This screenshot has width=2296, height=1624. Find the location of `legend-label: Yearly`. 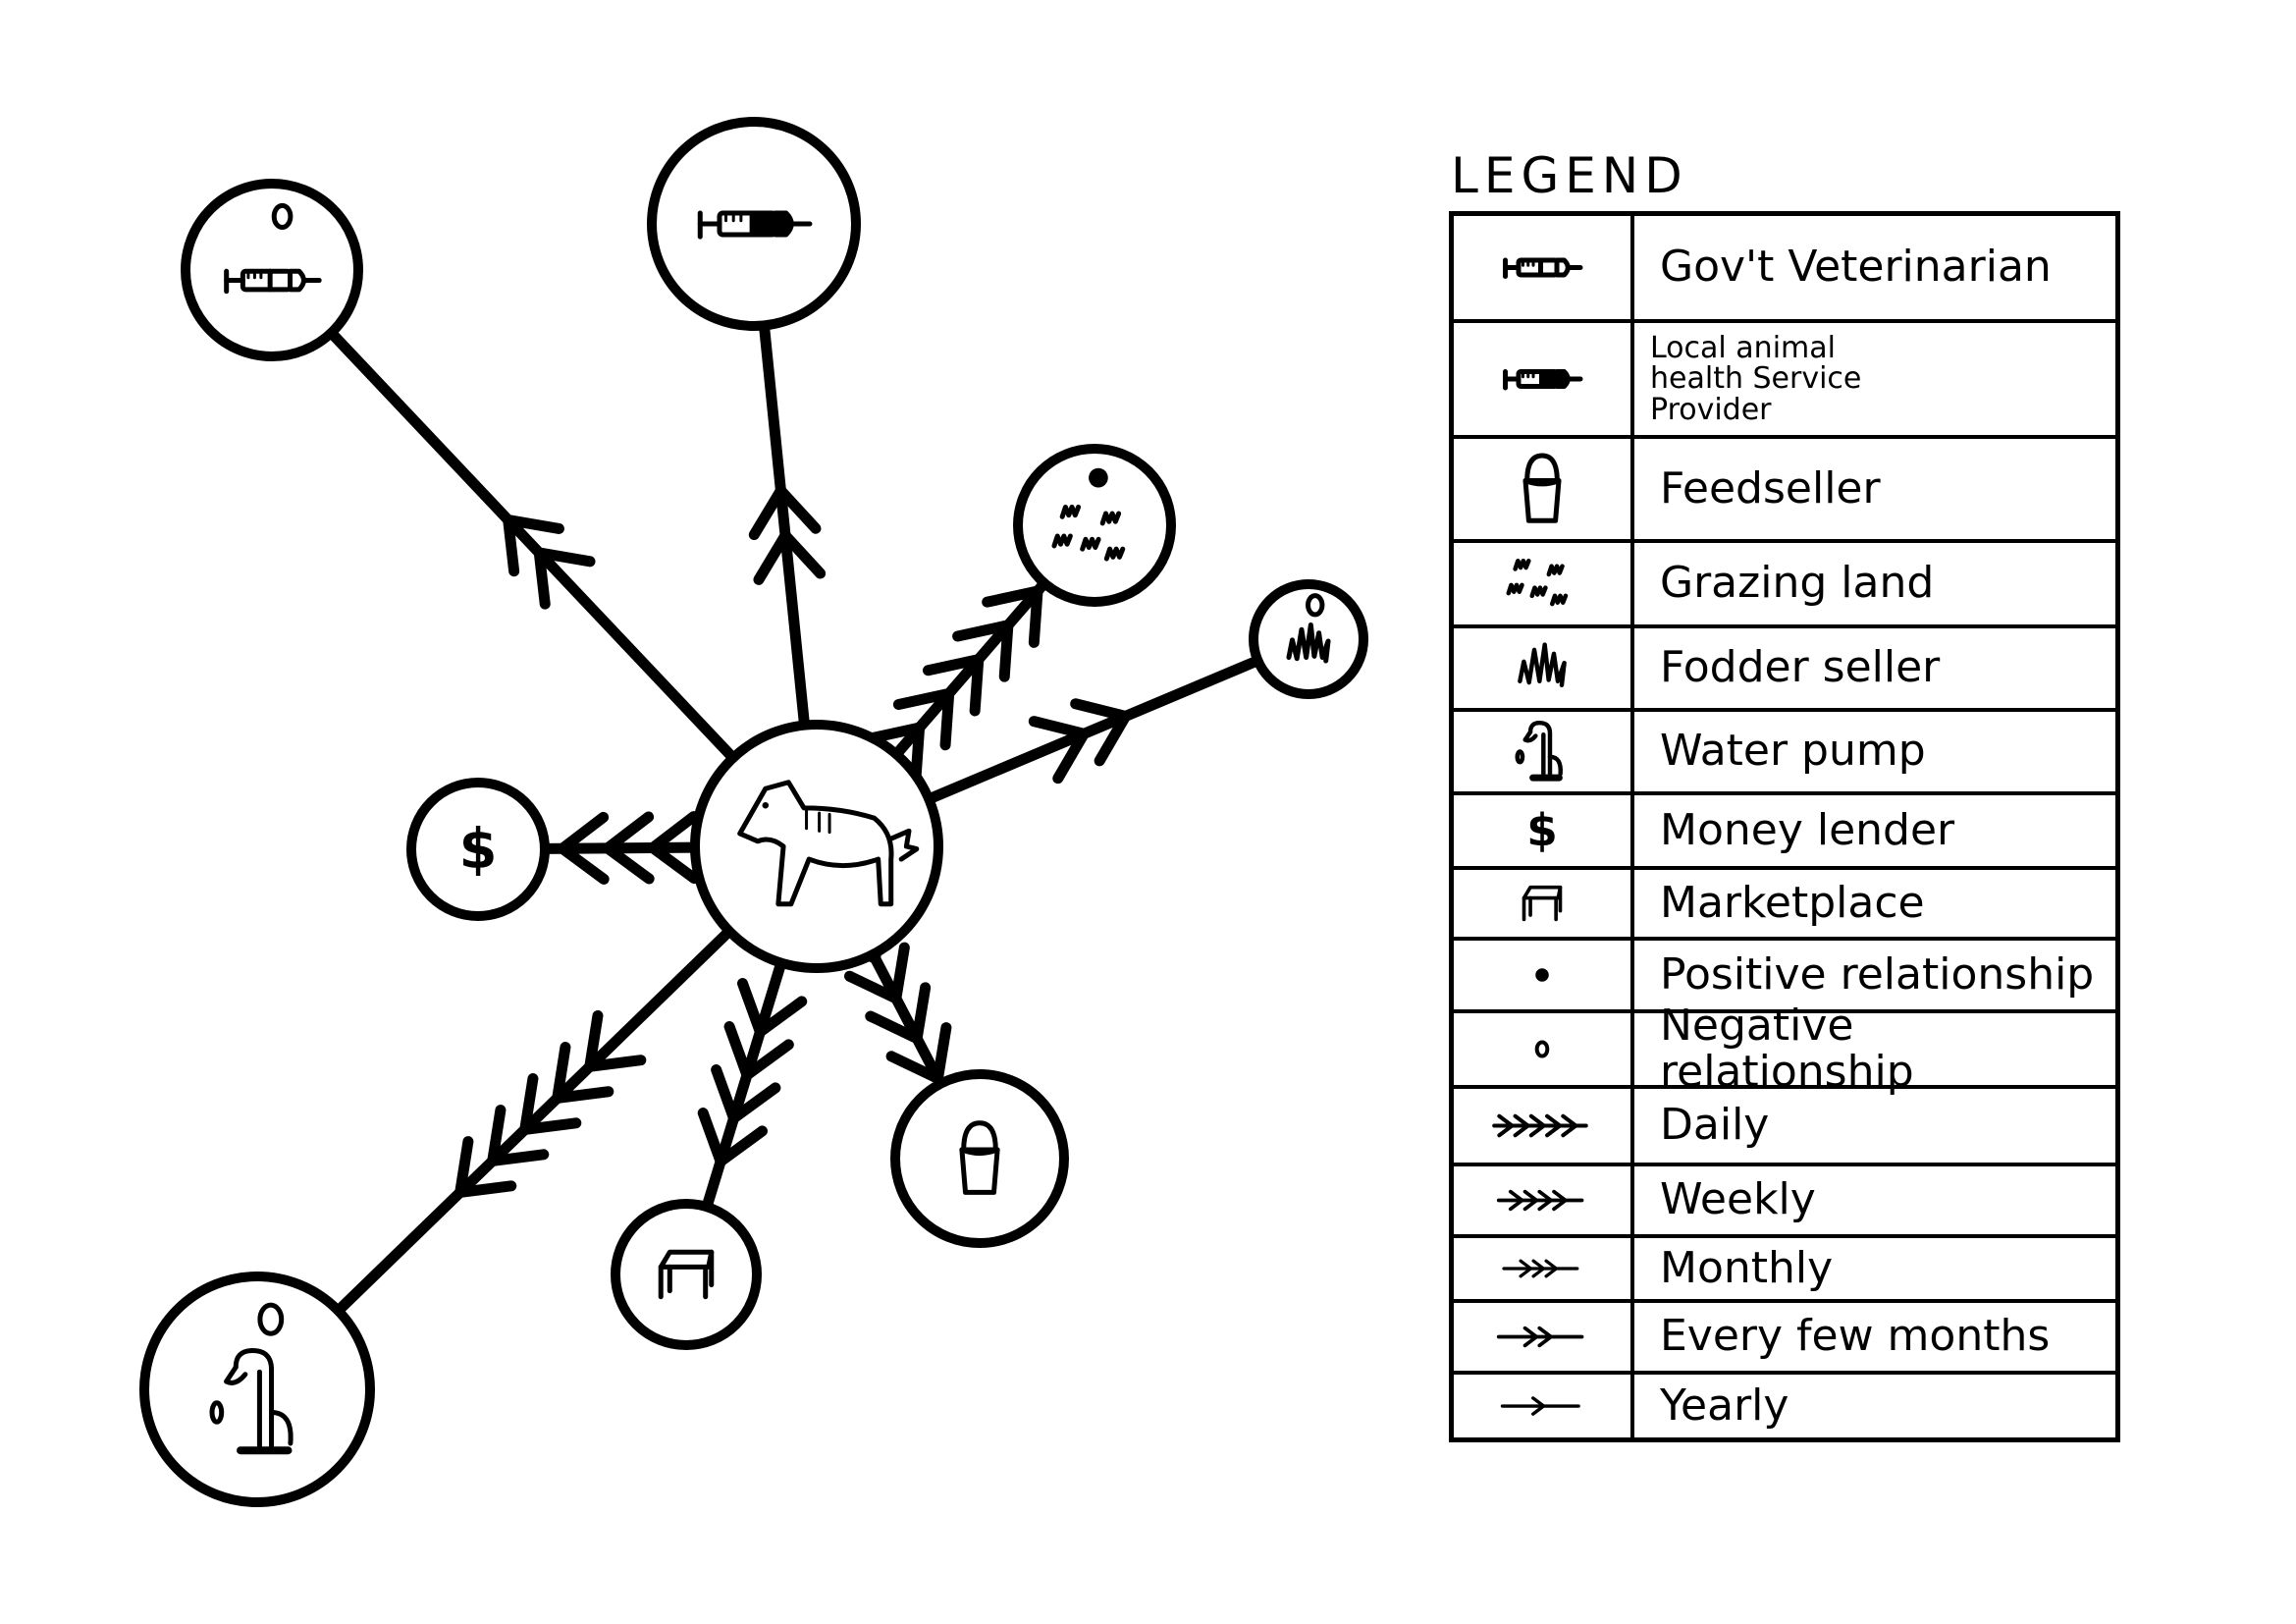

legend-label: Yearly is located at coordinates (1724, 1405).